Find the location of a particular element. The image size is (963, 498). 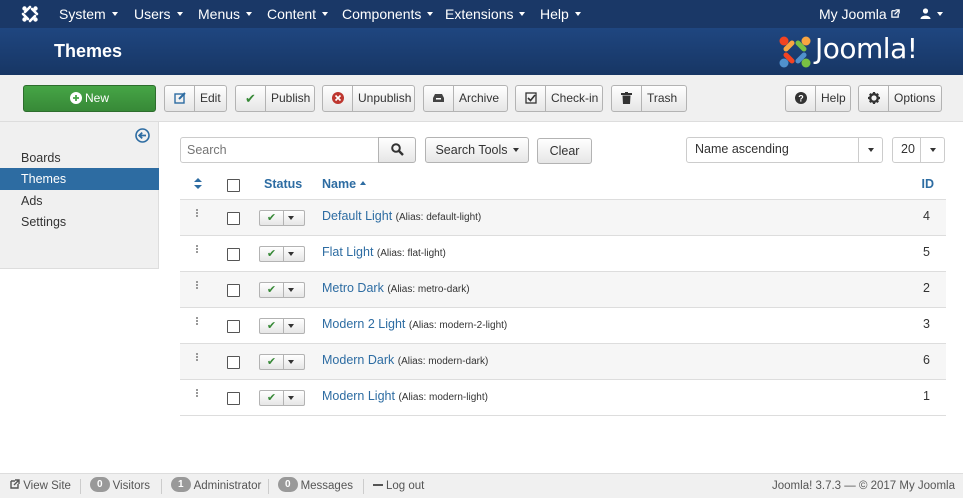

options-button: Options is located at coordinates (900, 98).